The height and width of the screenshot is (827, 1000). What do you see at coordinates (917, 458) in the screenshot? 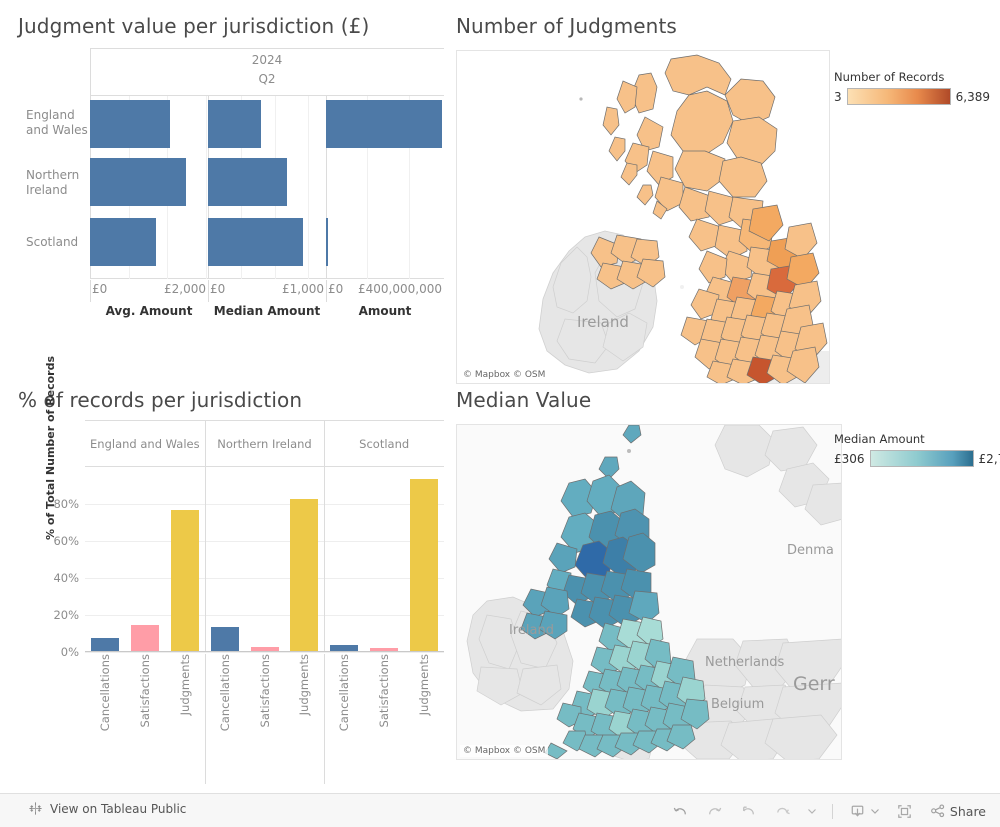
I see `legend-ramp-row: £306 £2,743` at bounding box center [917, 458].